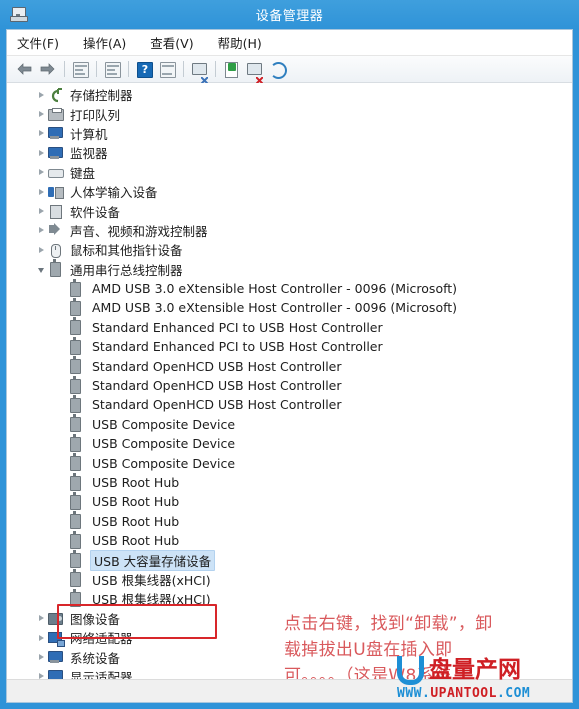  I want to click on computer-icon, so click(55, 133).